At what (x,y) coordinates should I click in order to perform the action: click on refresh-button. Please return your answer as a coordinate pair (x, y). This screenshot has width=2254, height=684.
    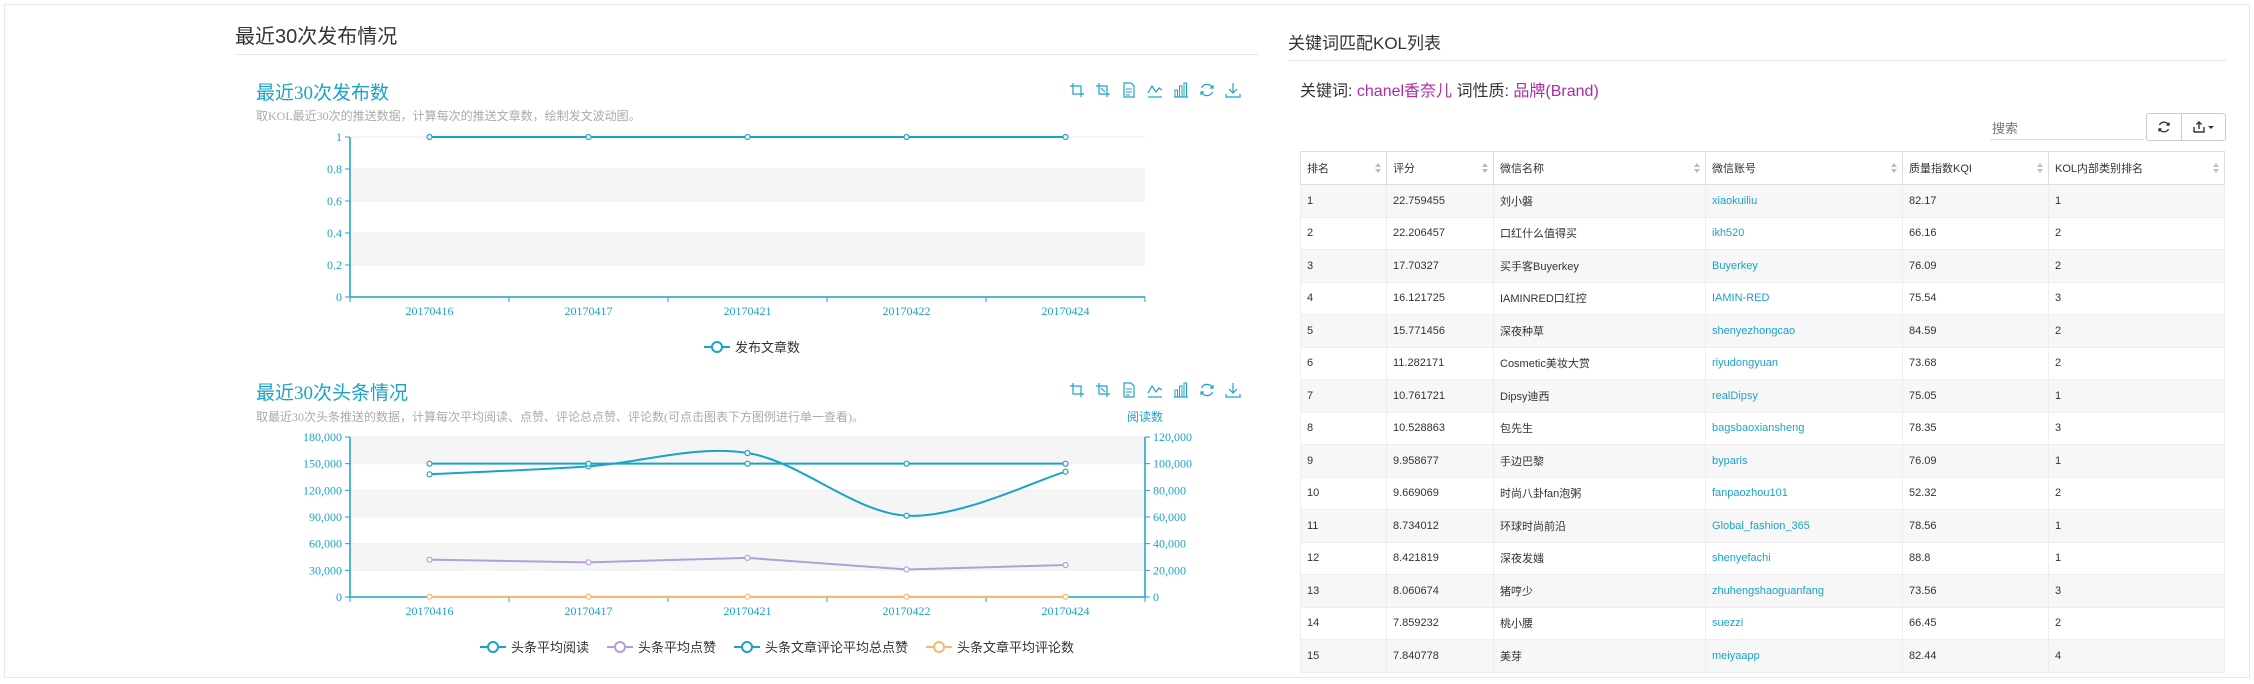
    Looking at the image, I should click on (2164, 127).